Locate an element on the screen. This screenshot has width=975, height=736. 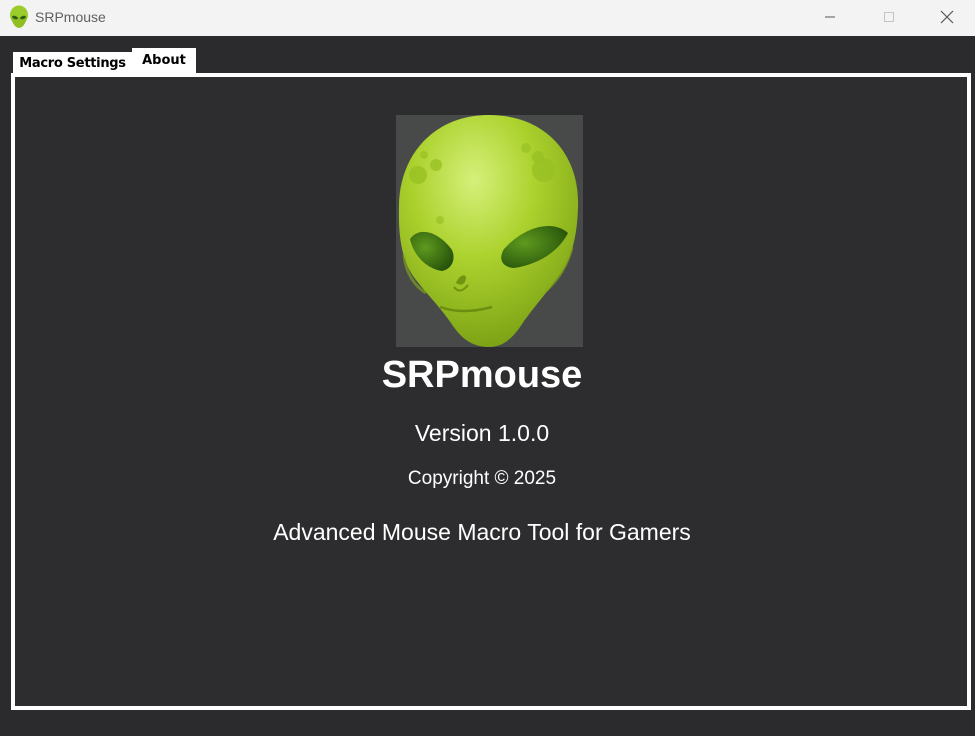
window-title: SRPmouse is located at coordinates (70, 17).